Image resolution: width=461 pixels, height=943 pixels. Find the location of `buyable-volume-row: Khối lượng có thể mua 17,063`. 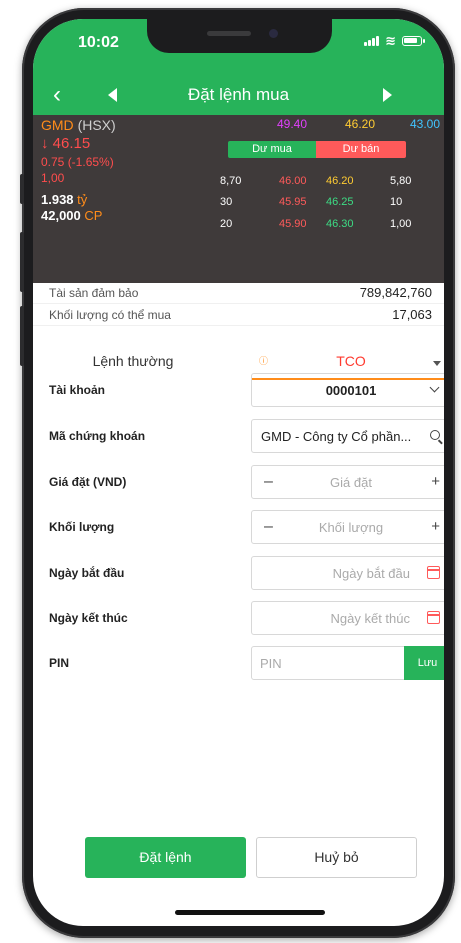

buyable-volume-row: Khối lượng có thể mua 17,063 is located at coordinates (238, 315).